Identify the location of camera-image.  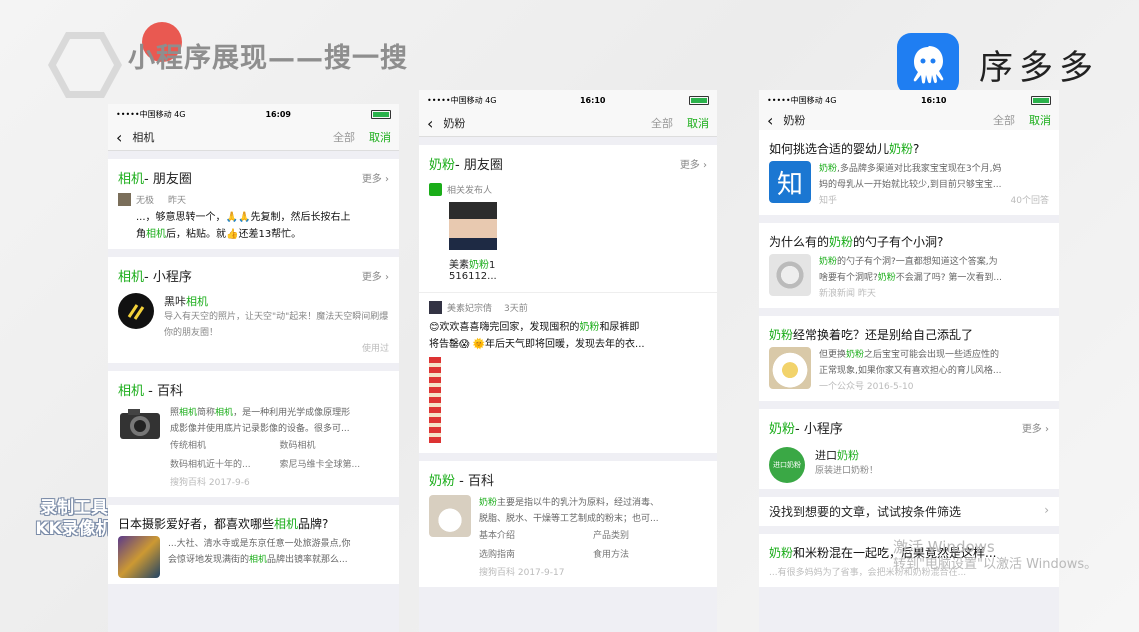
(140, 424).